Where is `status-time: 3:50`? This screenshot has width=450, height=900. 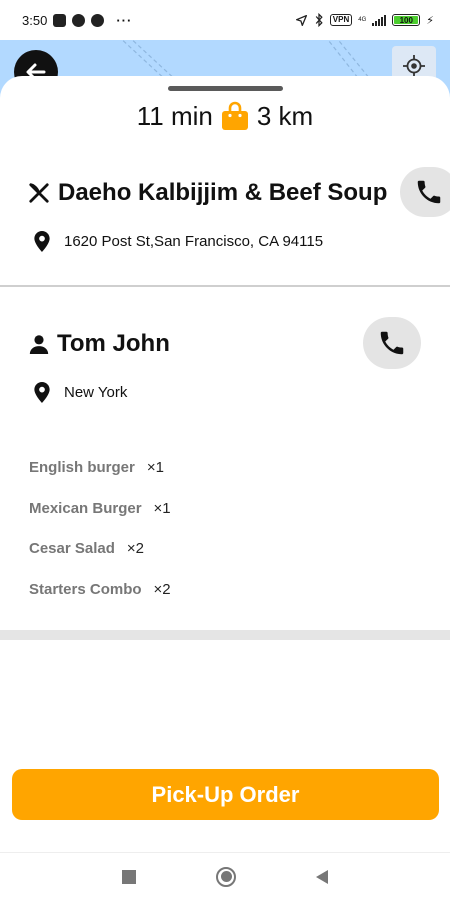
status-time: 3:50 is located at coordinates (35, 20).